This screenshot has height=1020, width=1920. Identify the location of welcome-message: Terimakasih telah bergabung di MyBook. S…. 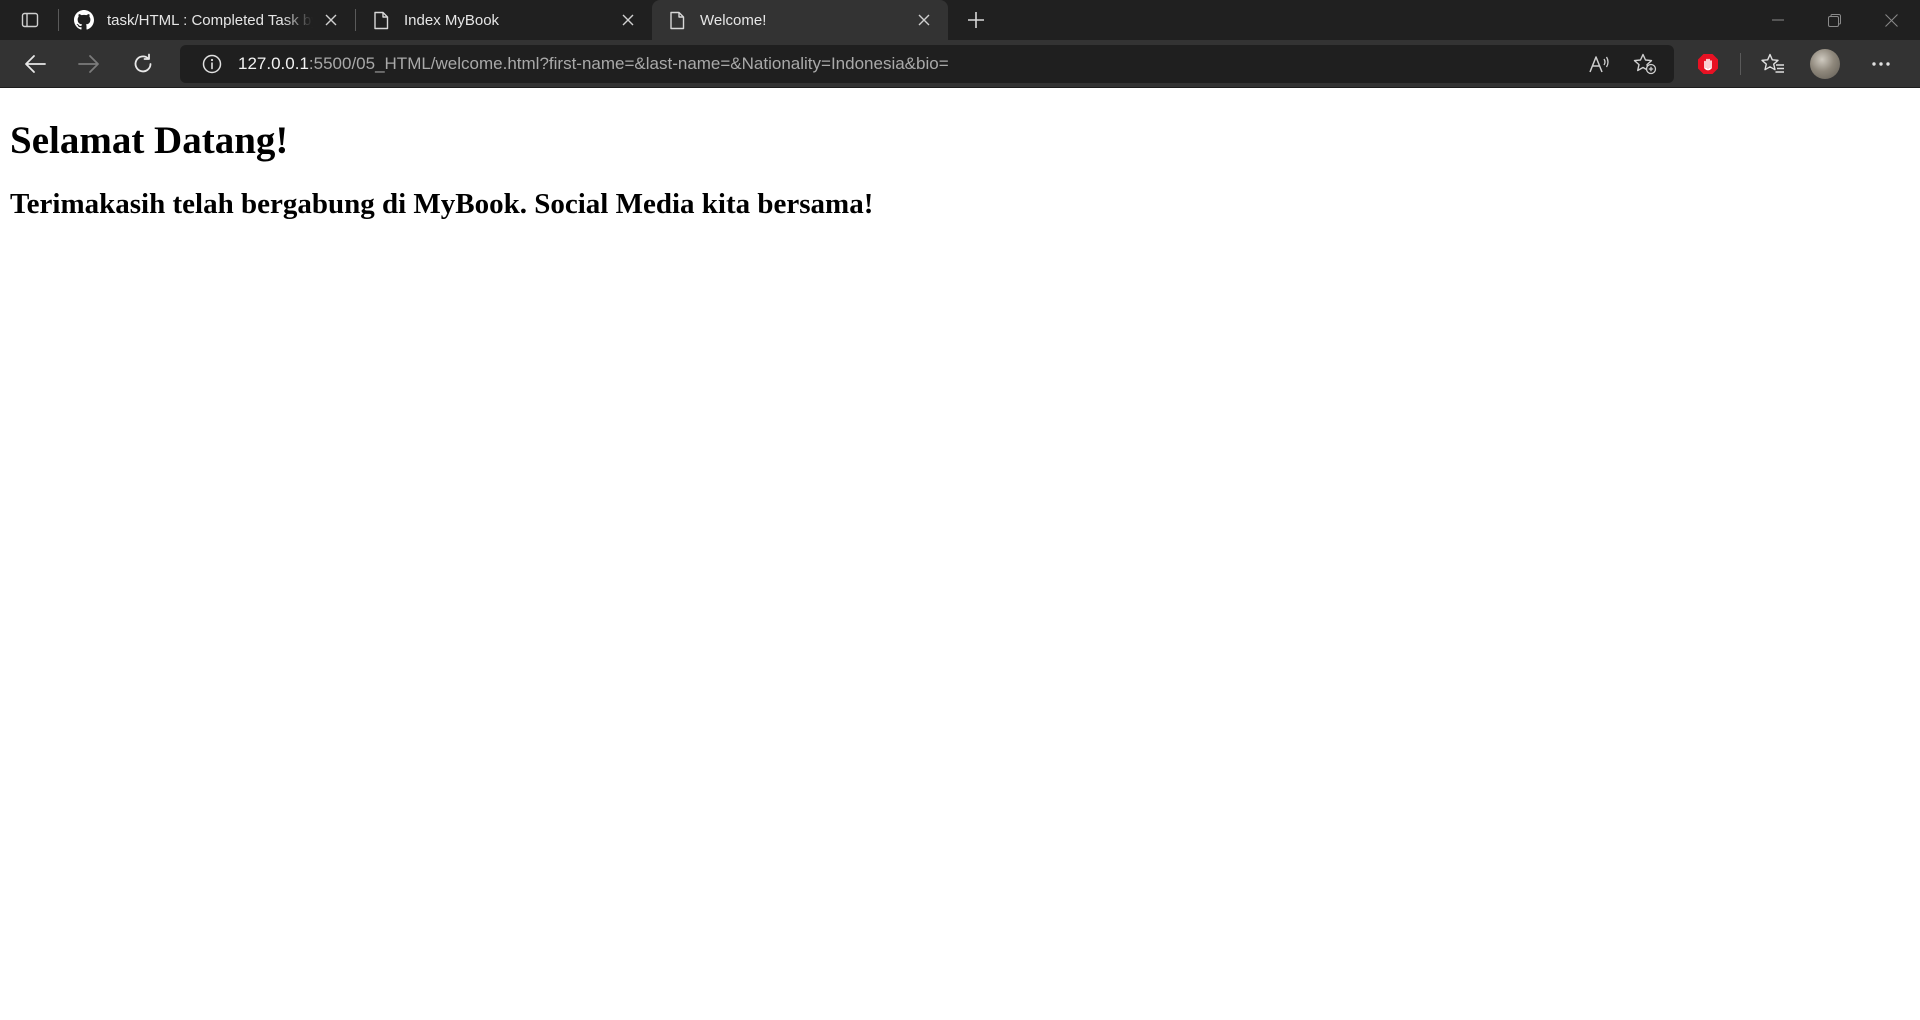
(442, 204).